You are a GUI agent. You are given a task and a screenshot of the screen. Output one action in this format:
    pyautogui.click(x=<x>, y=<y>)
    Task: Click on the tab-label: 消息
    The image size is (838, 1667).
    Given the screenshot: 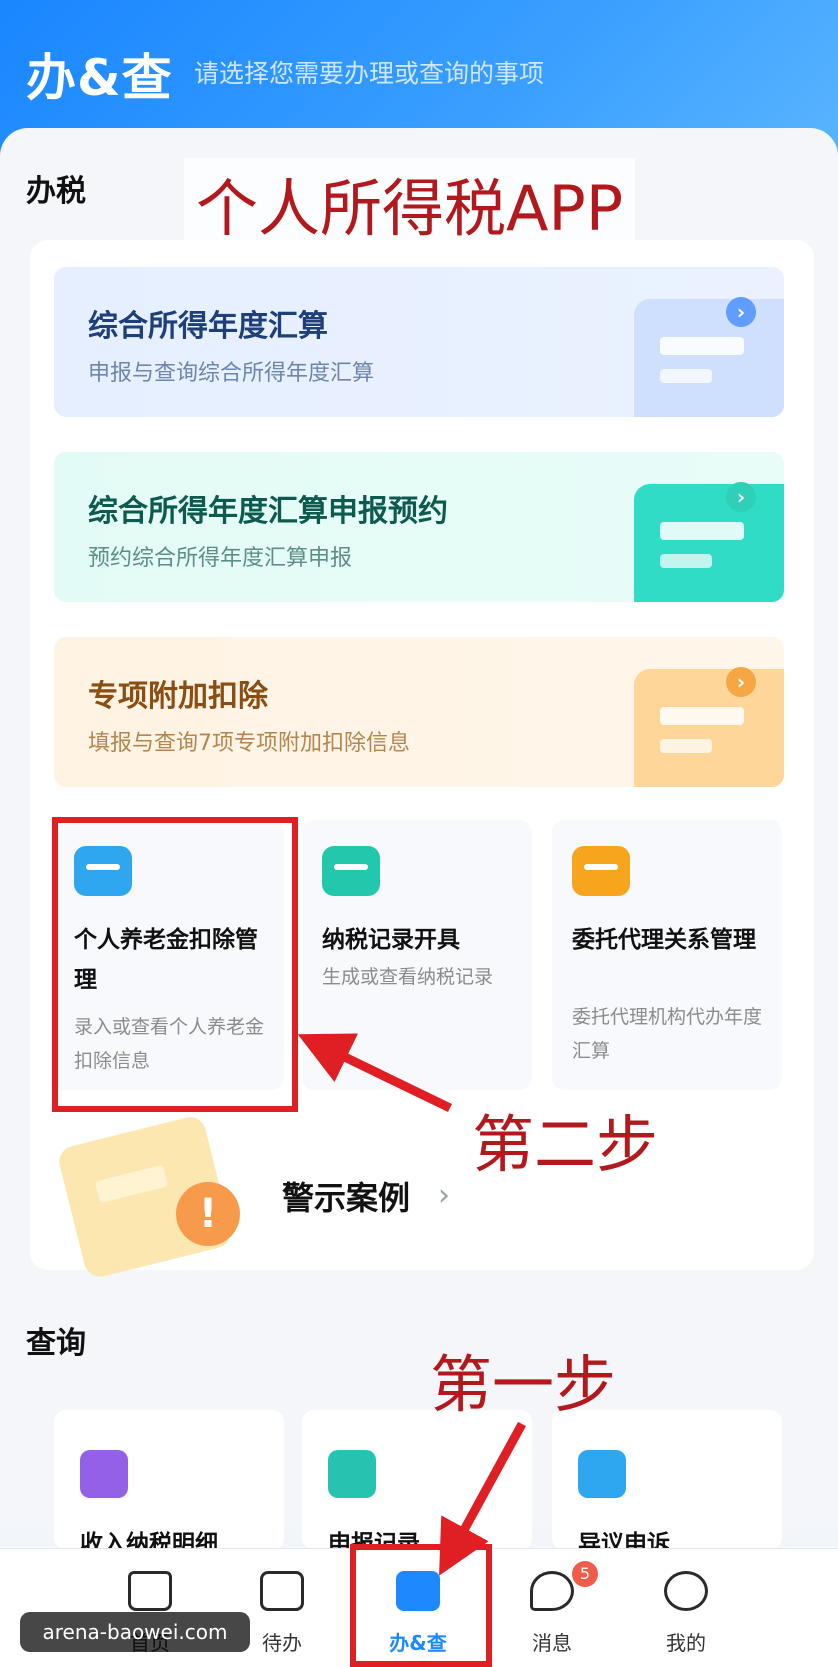 What is the action you would take?
    pyautogui.click(x=552, y=1643)
    